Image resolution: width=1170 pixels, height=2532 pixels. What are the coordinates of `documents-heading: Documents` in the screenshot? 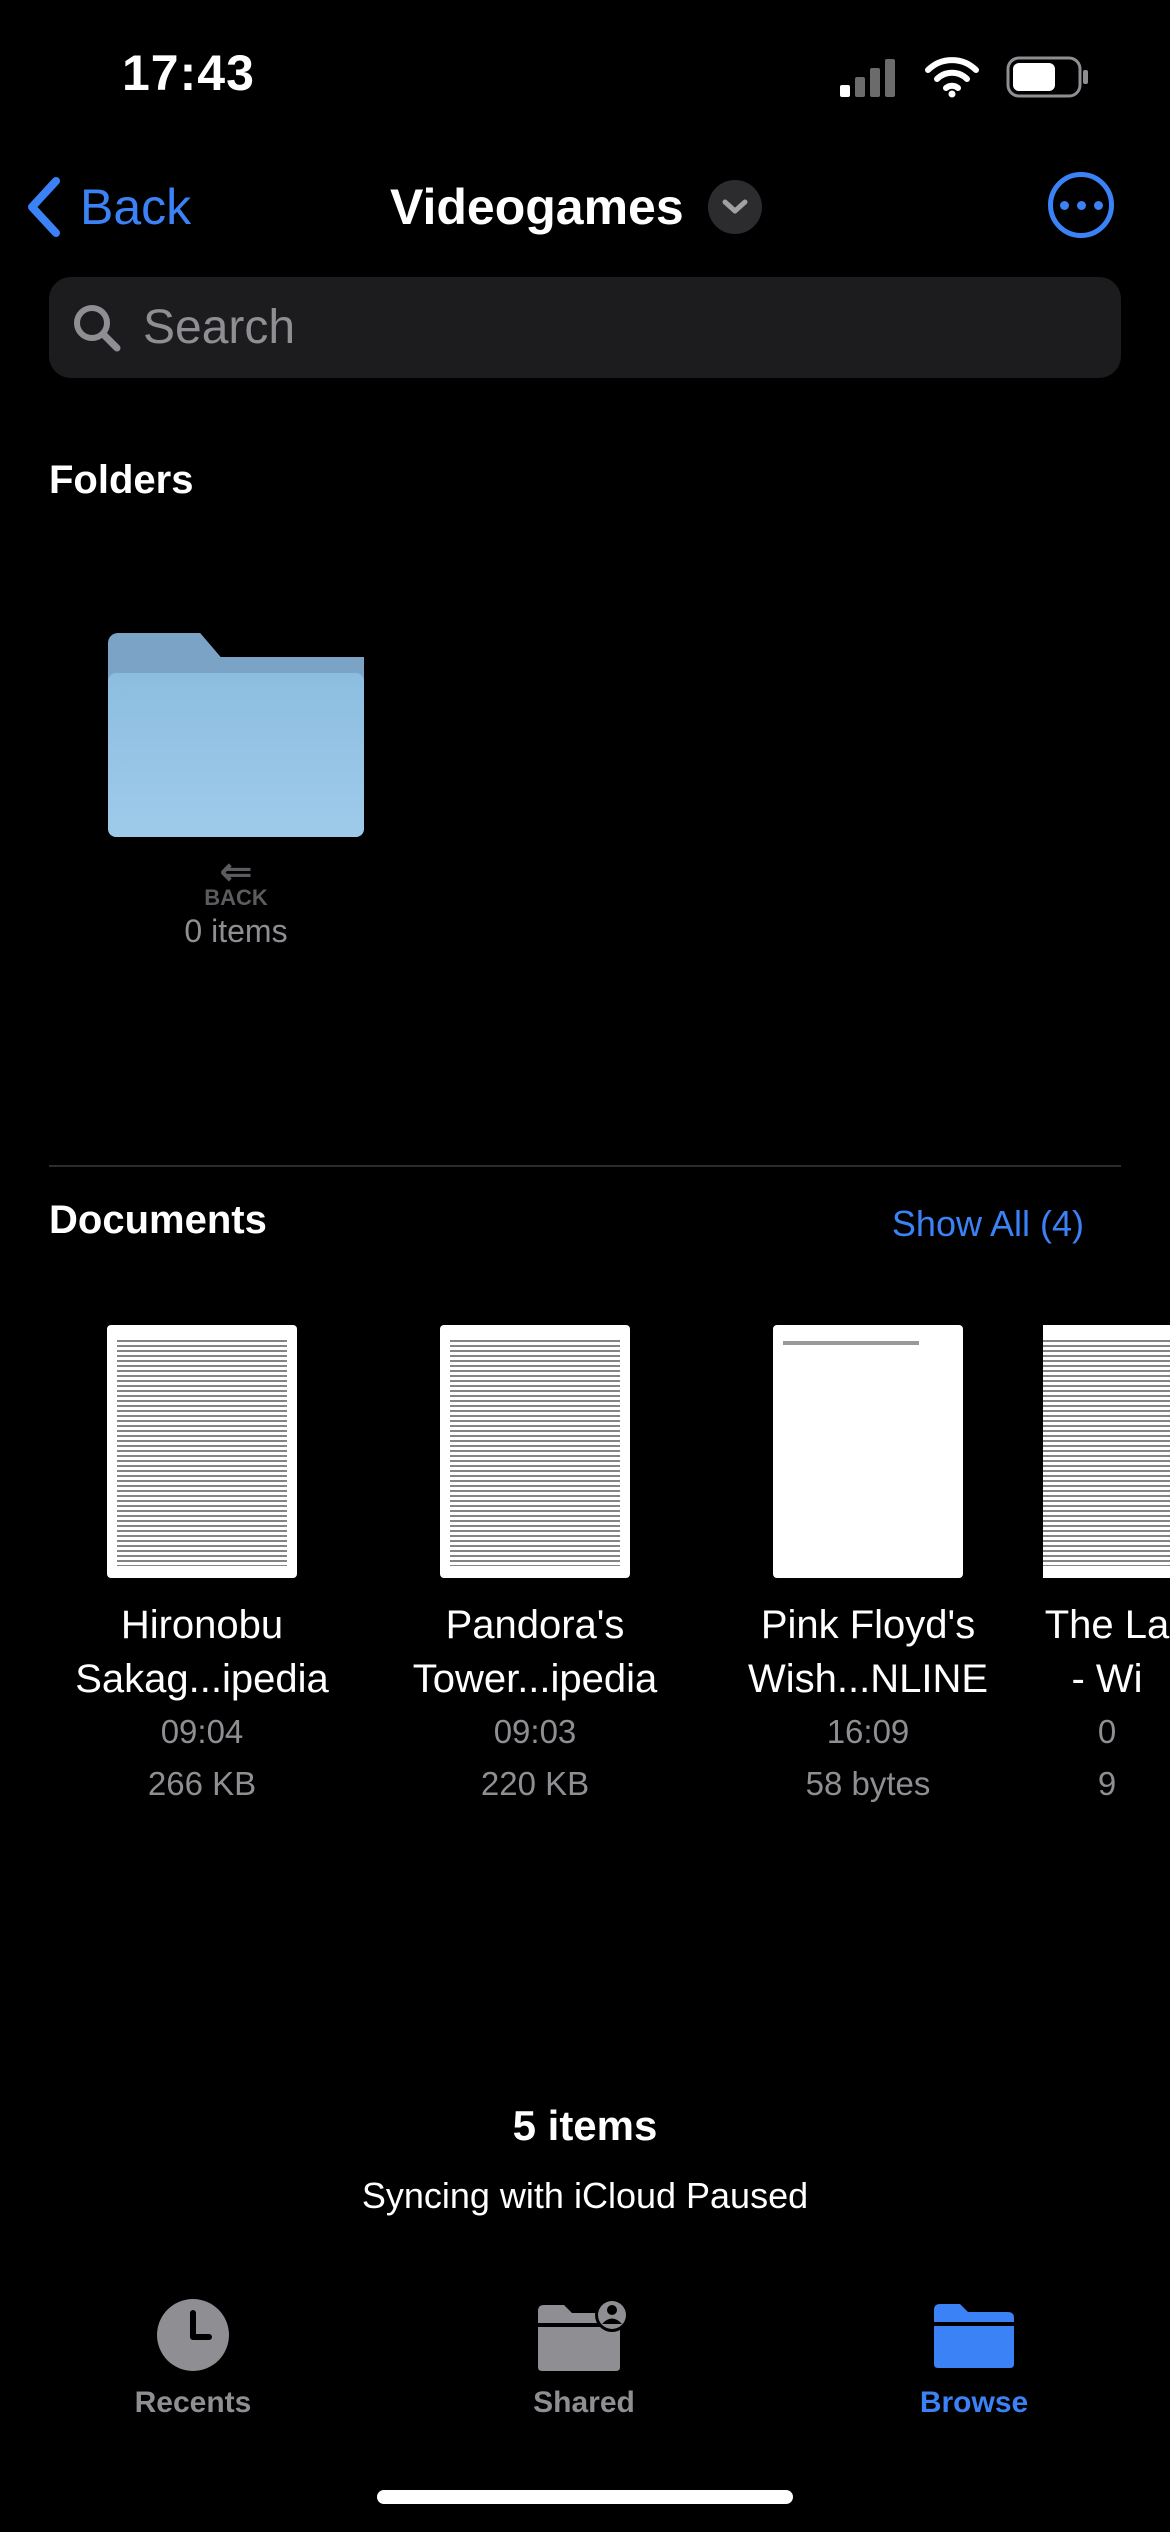 It's located at (158, 1220).